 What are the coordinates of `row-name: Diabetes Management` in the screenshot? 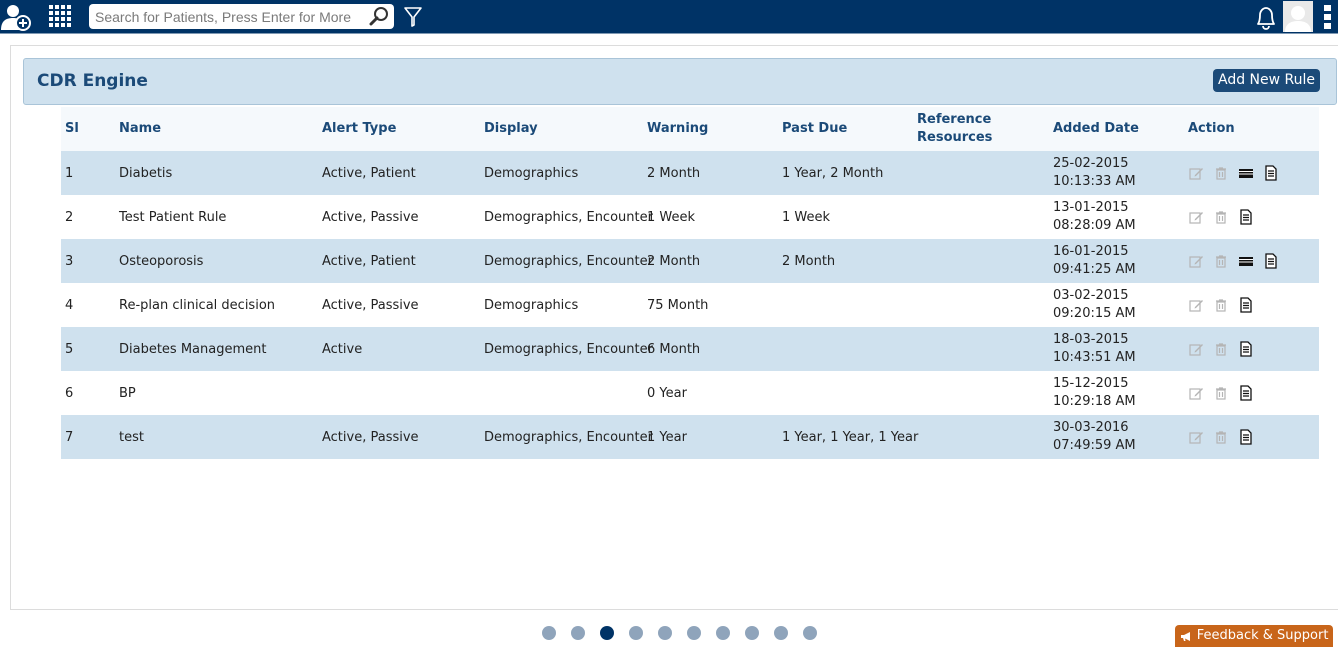 It's located at (193, 349).